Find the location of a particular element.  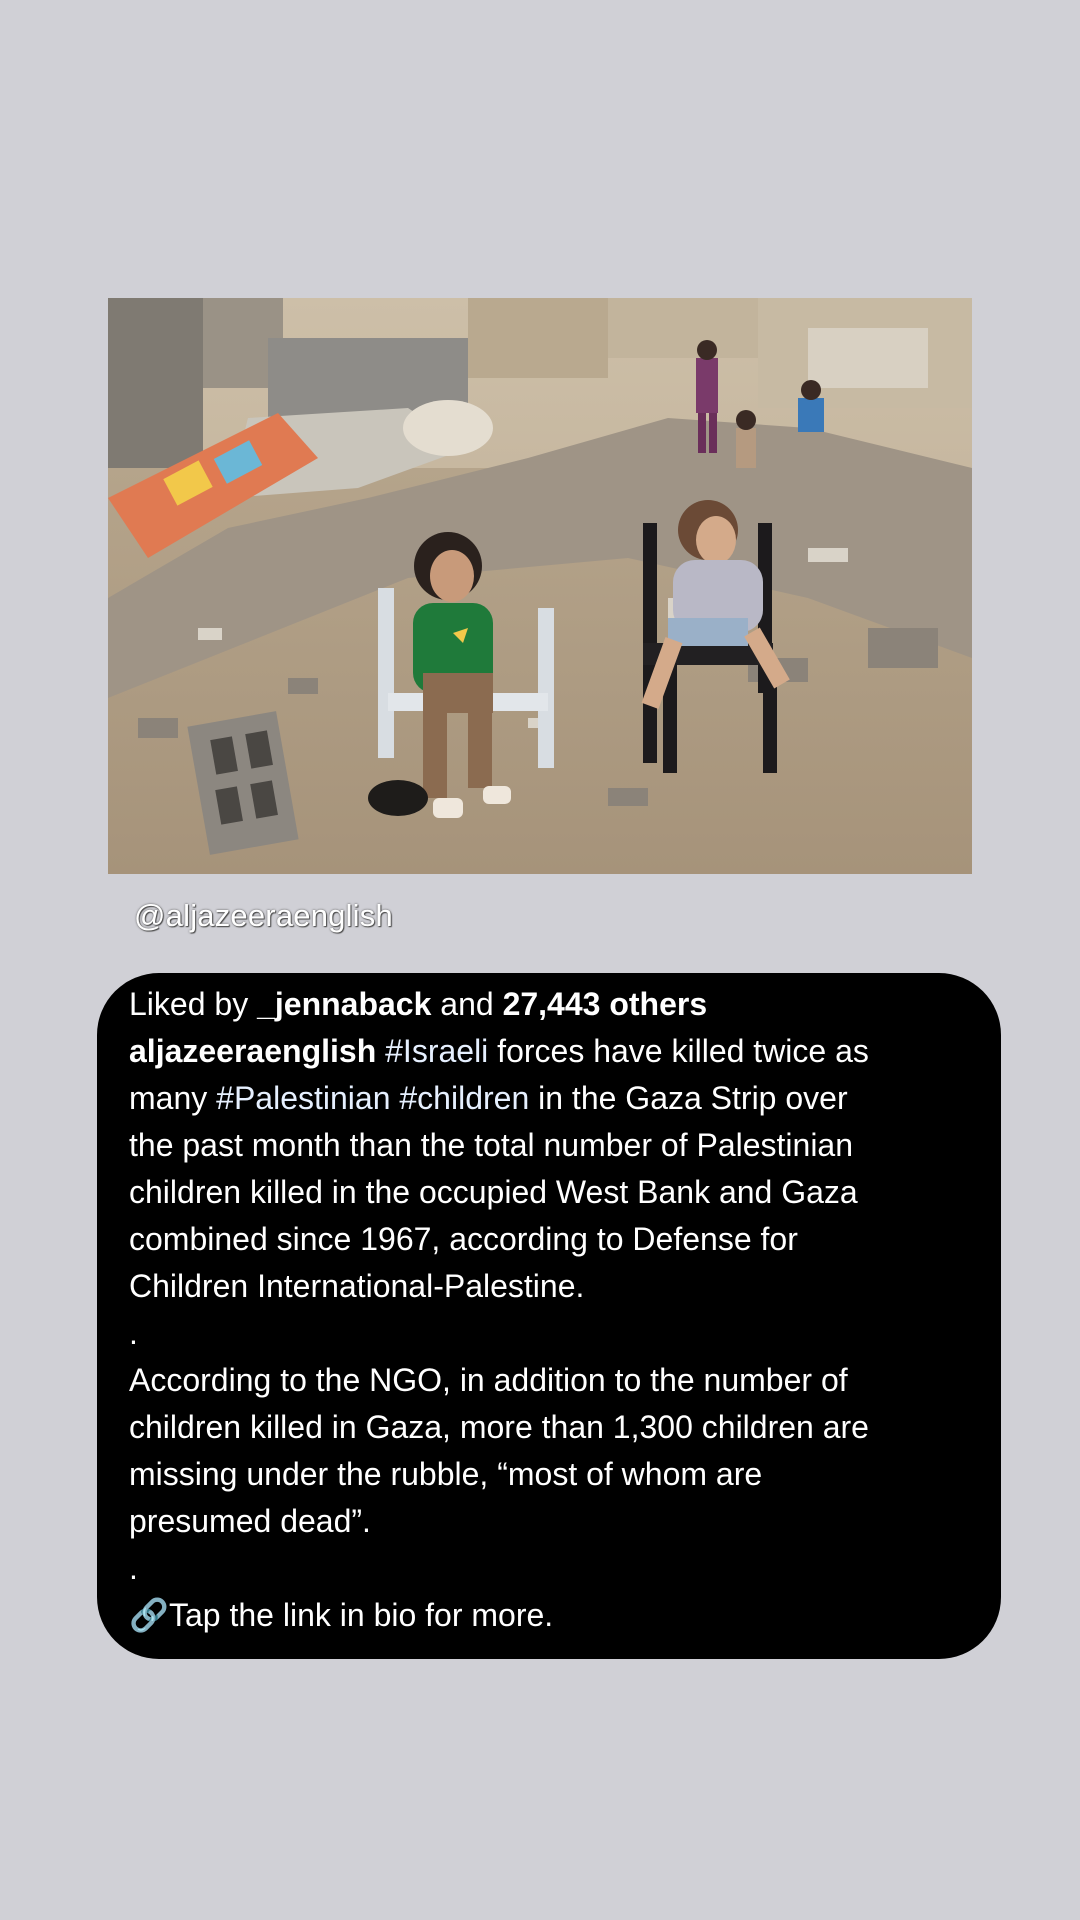

link-icon: 🔗 is located at coordinates (149, 1615).